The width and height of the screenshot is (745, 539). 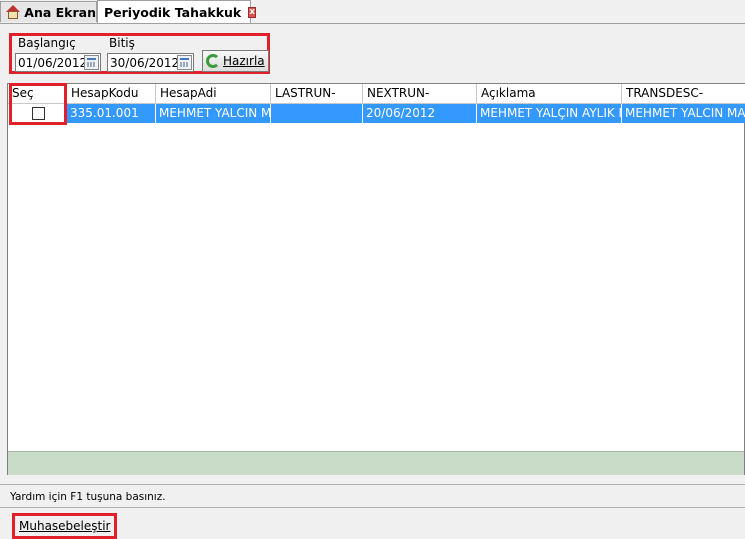 What do you see at coordinates (213, 113) in the screenshot?
I see `cell-hesapadi: MEHMET YALCIN MA` at bounding box center [213, 113].